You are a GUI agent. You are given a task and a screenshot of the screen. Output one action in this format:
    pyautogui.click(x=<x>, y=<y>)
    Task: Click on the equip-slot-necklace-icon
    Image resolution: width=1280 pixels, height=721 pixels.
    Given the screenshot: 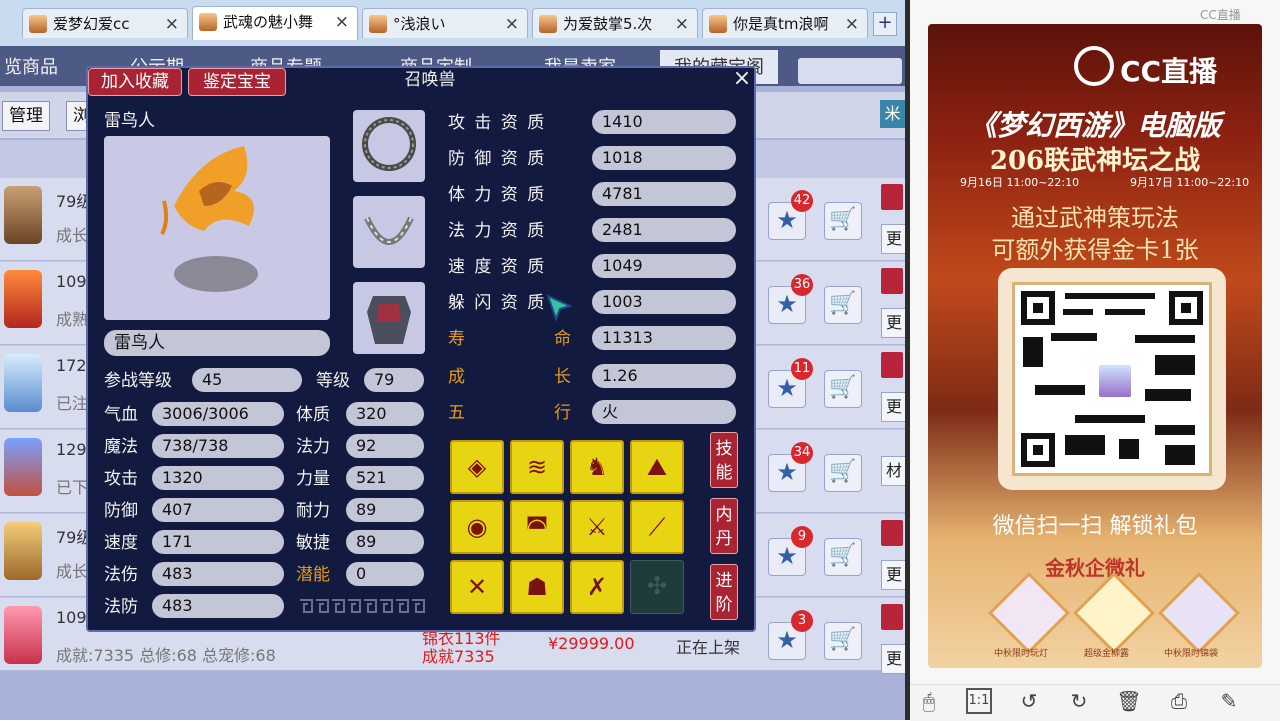 What is the action you would take?
    pyautogui.click(x=389, y=146)
    